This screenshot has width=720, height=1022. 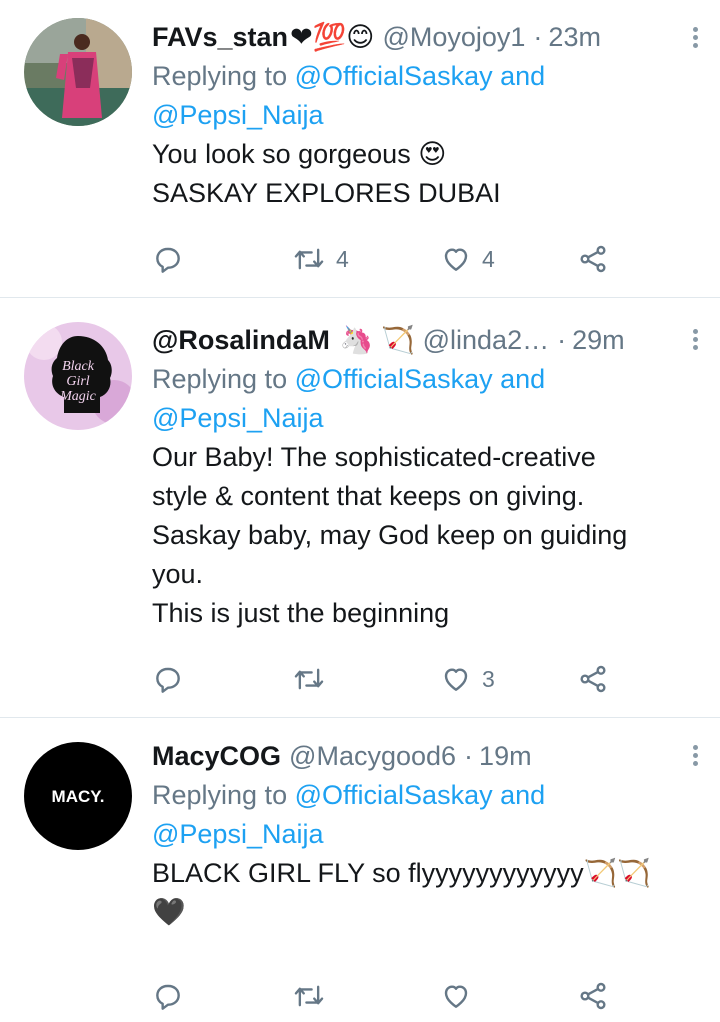 I want to click on action-bar: 3, so click(x=392, y=679).